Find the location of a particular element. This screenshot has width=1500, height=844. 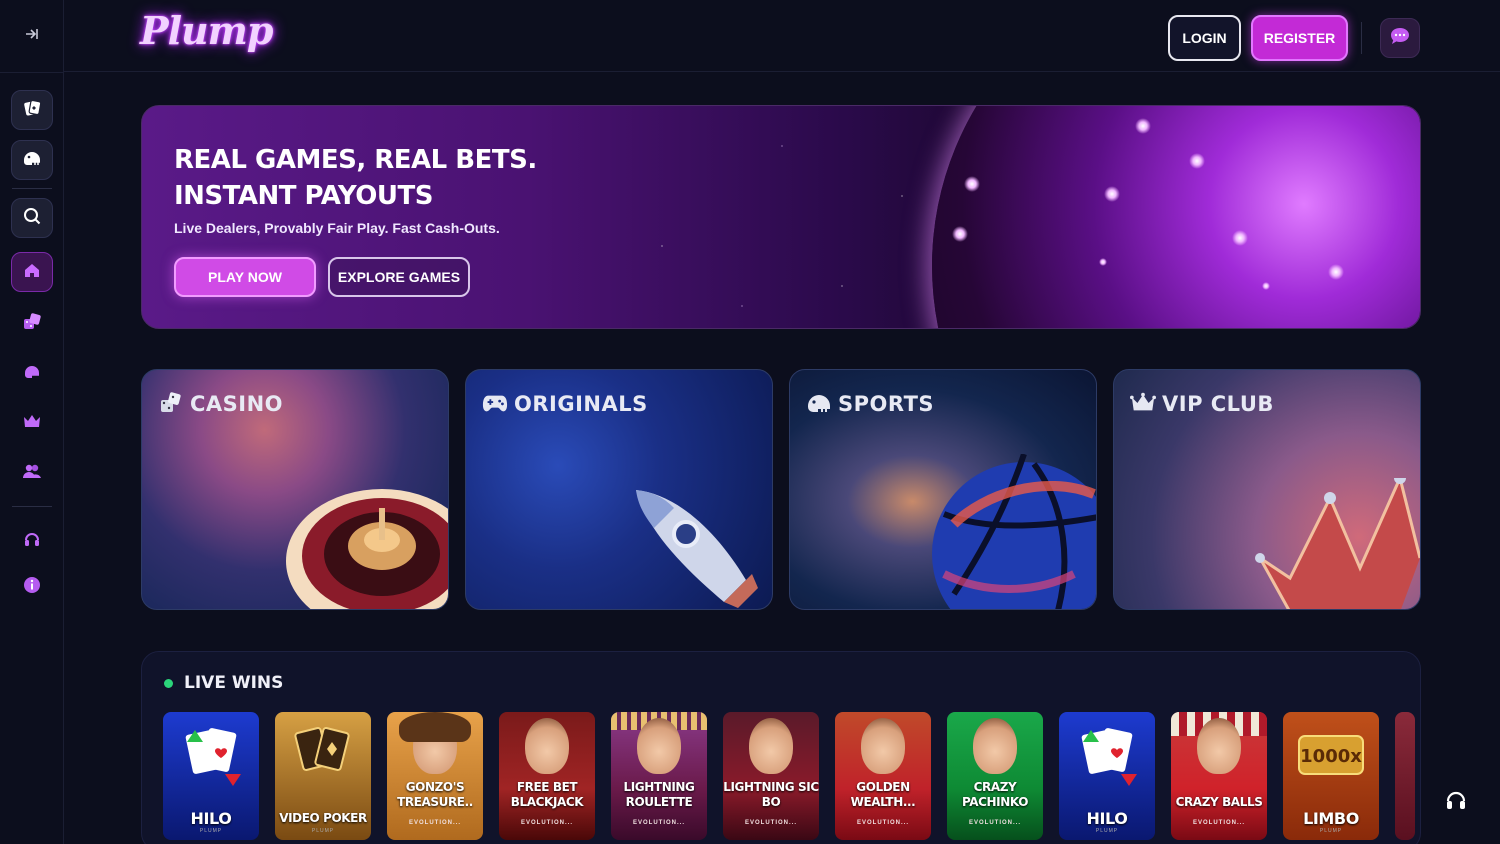

game-name: VIDEO POKER is located at coordinates (323, 818).